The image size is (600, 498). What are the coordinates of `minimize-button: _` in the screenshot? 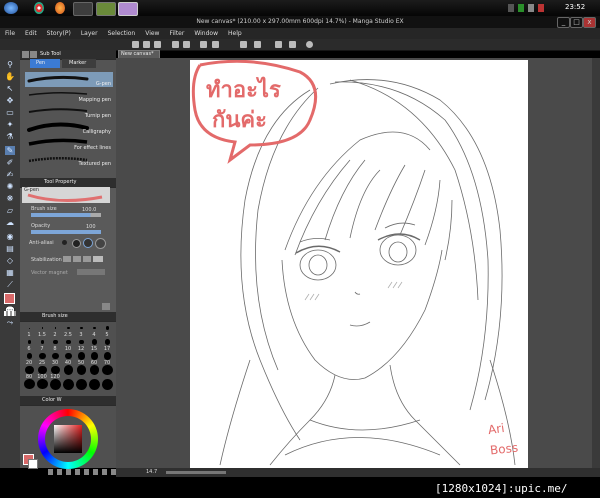 It's located at (563, 22).